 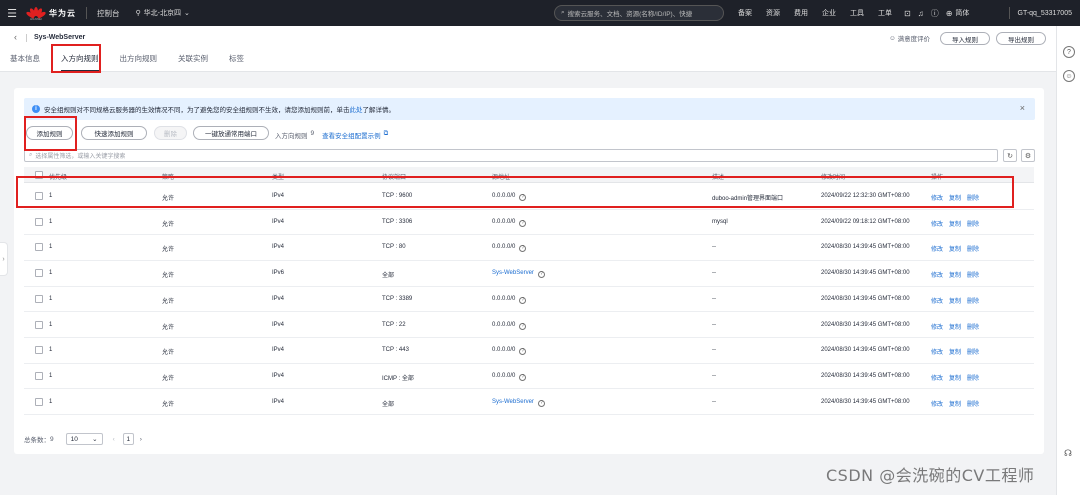 What do you see at coordinates (962, 13) in the screenshot?
I see `language-label: 简体` at bounding box center [962, 13].